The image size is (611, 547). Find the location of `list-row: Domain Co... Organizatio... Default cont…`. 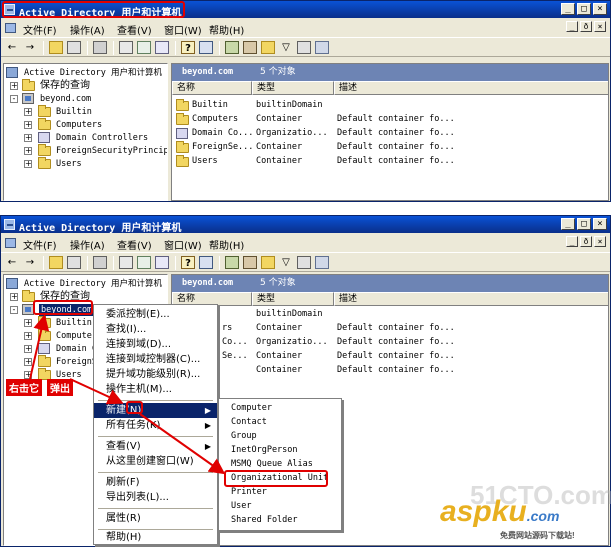

list-row: Domain Co... Organizatio... Default cont… is located at coordinates (389, 133).